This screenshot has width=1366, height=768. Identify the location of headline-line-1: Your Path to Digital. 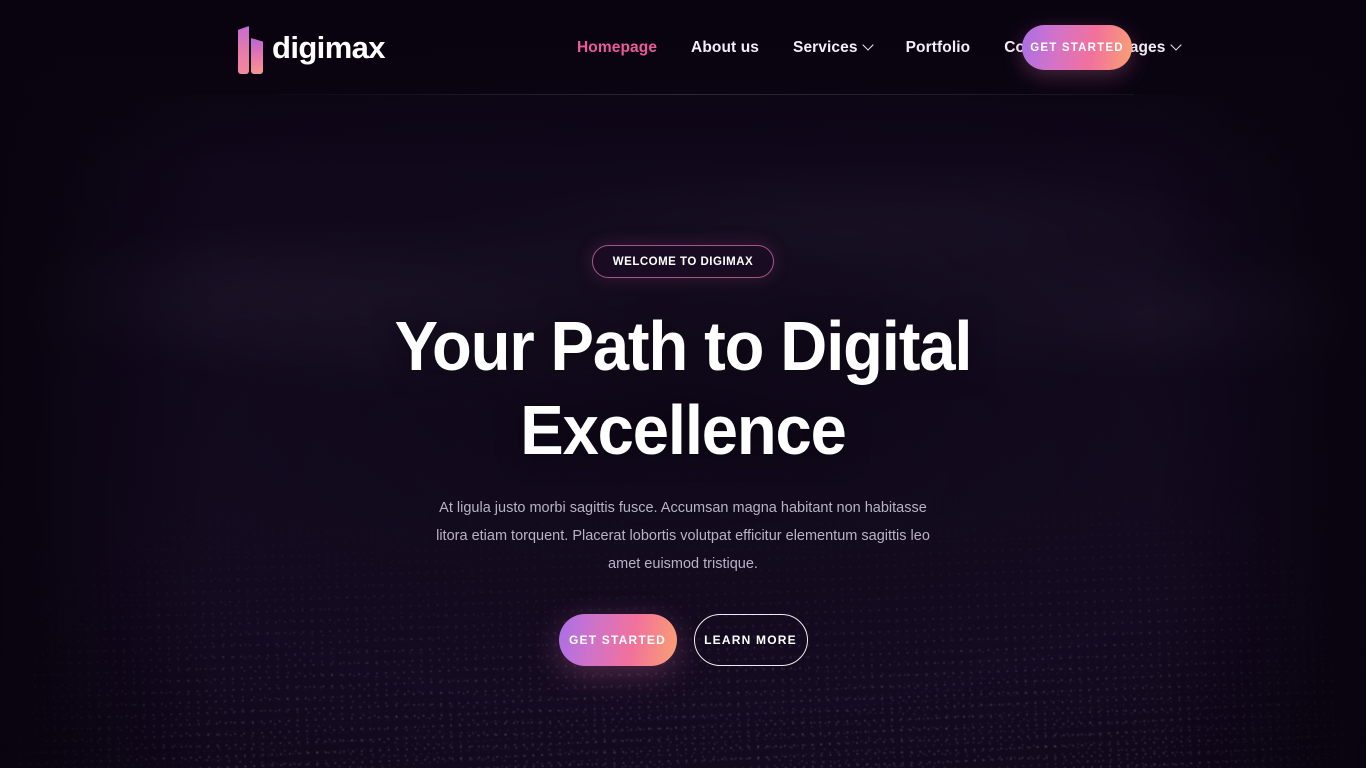
(683, 346).